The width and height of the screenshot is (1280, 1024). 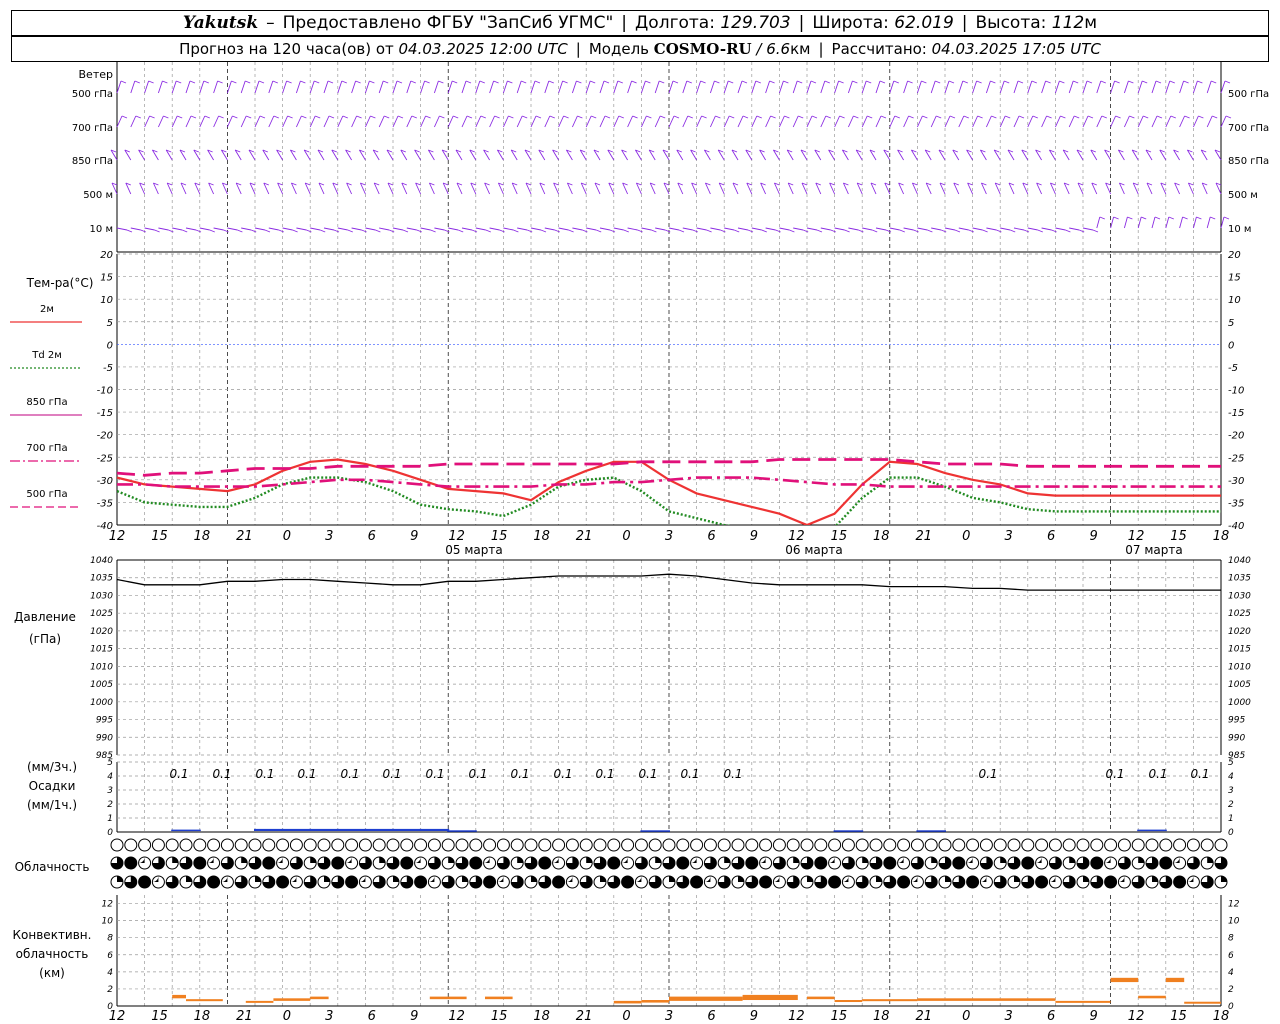 What do you see at coordinates (1231, 345) in the screenshot?
I see `temp-tick-right: 0` at bounding box center [1231, 345].